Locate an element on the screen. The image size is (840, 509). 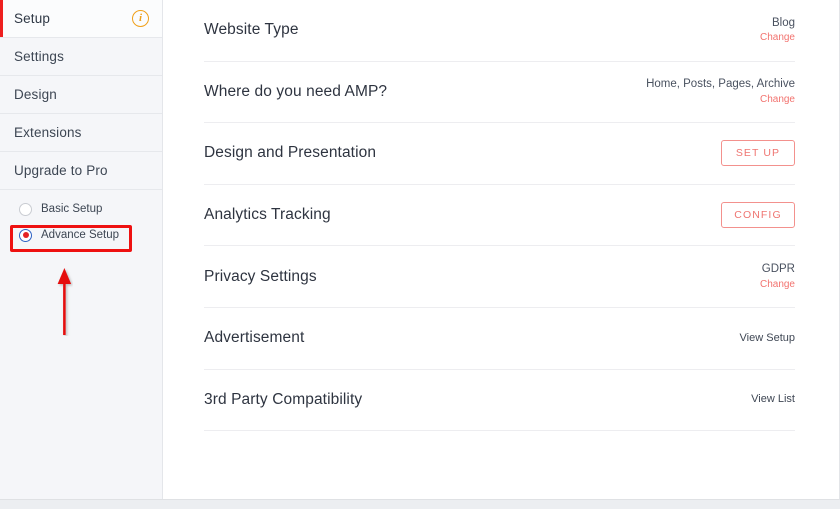
setting-row-analytics-tracking: Analytics Tracking CONFIG is located at coordinates (499, 216).